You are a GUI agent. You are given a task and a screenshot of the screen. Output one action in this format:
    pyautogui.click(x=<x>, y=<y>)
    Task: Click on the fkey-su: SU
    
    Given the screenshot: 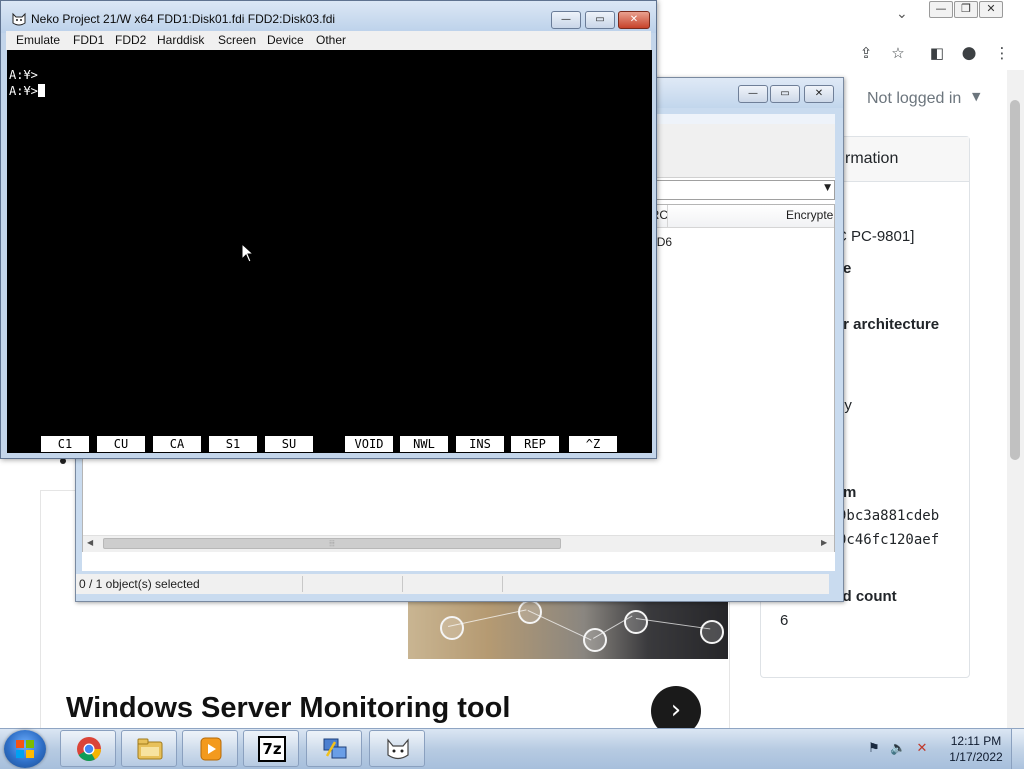 What is the action you would take?
    pyautogui.click(x=289, y=444)
    